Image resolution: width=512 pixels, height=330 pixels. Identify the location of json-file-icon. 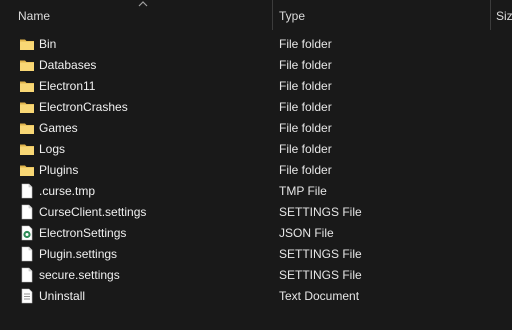
(27, 233).